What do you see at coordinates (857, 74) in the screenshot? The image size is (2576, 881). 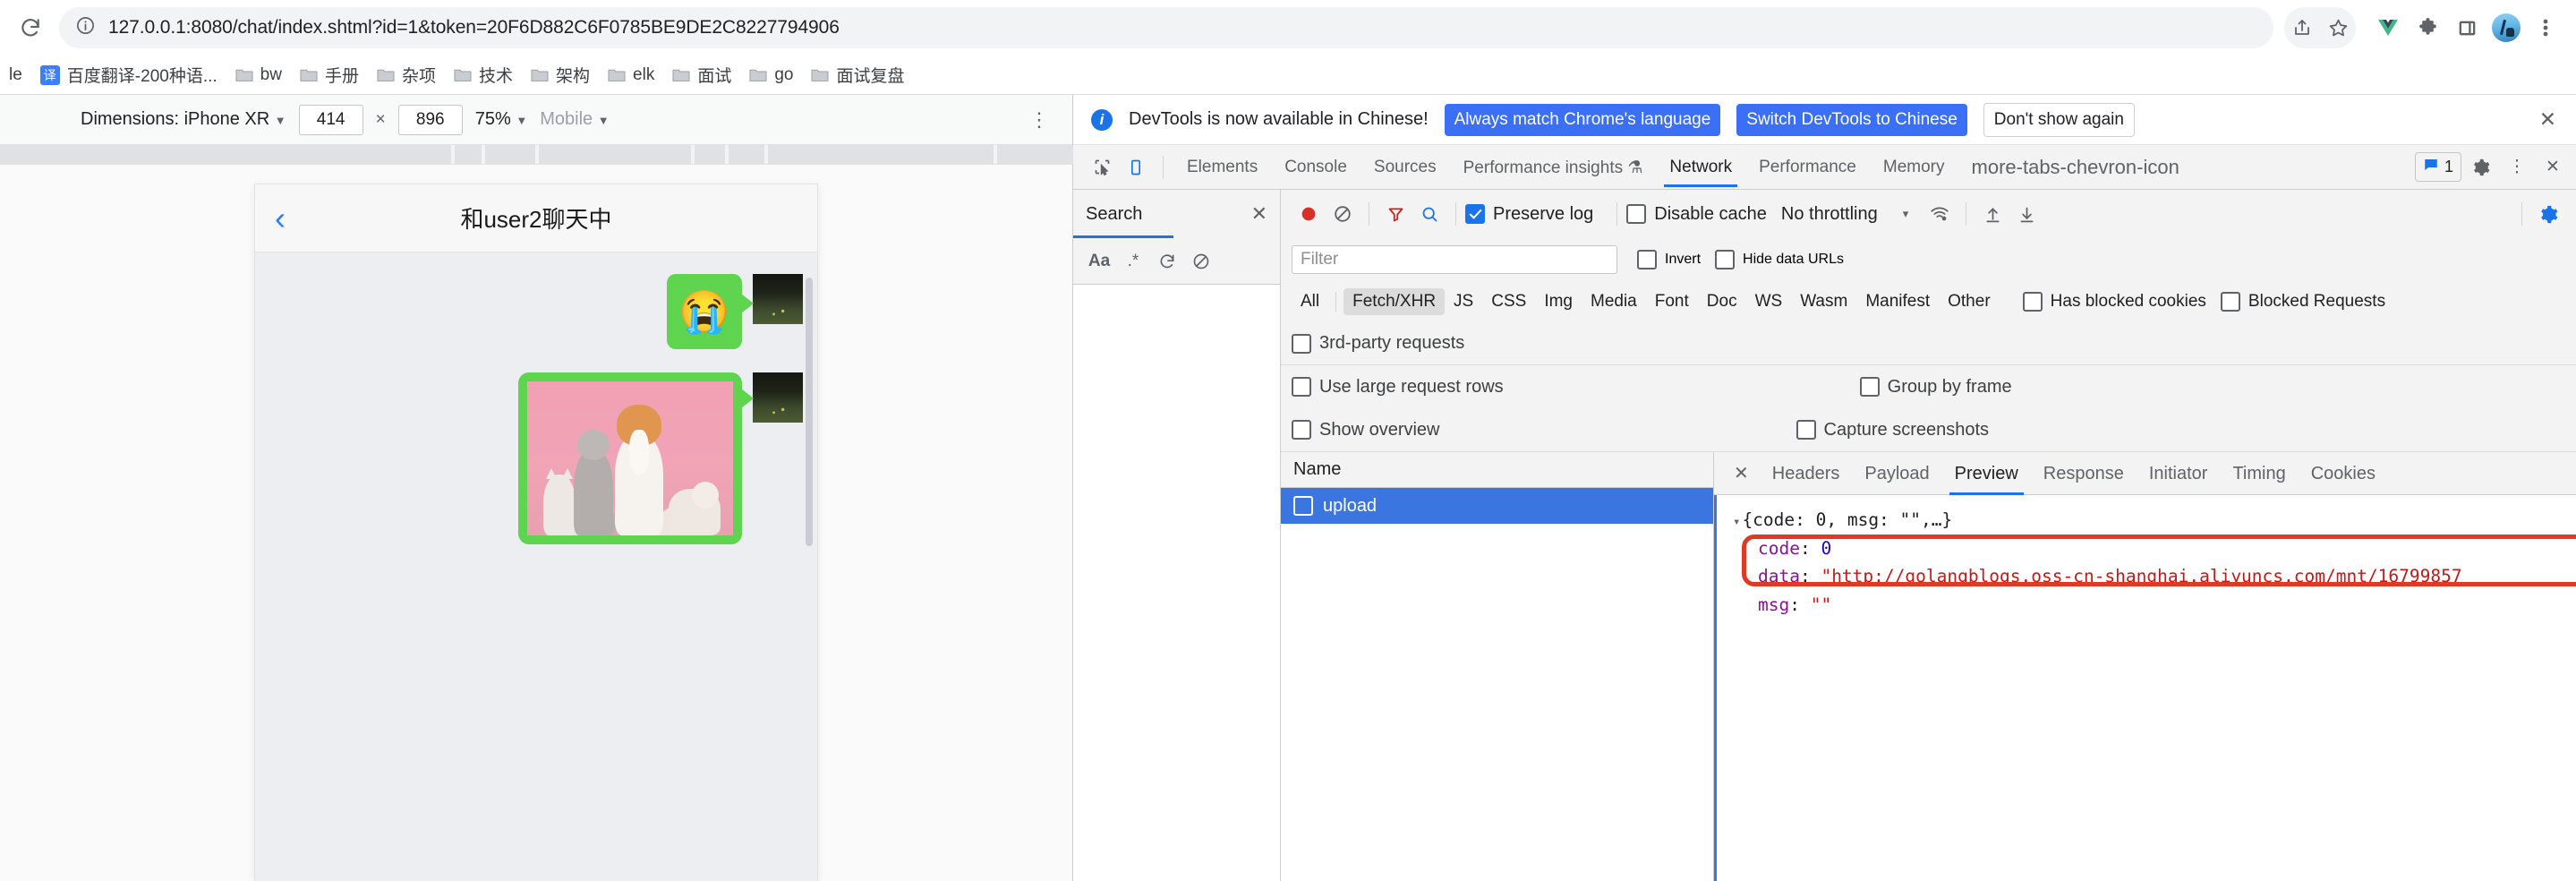 I see `bookmark-item-mianshifupan: 面试复盘` at bounding box center [857, 74].